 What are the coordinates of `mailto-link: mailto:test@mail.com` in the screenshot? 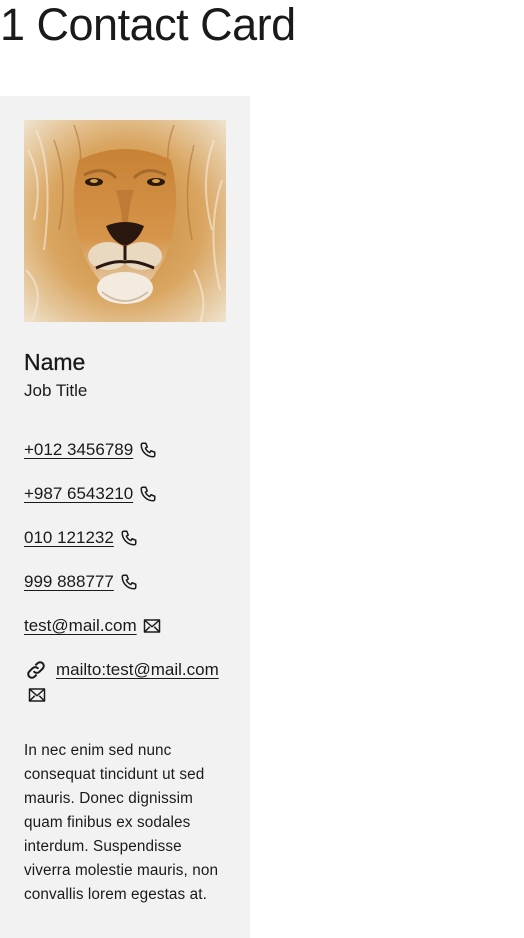 It's located at (137, 670).